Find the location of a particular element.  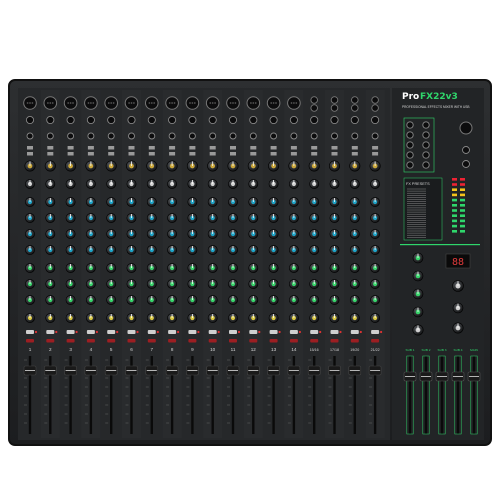

line-input-jack-right is located at coordinates (355, 108).